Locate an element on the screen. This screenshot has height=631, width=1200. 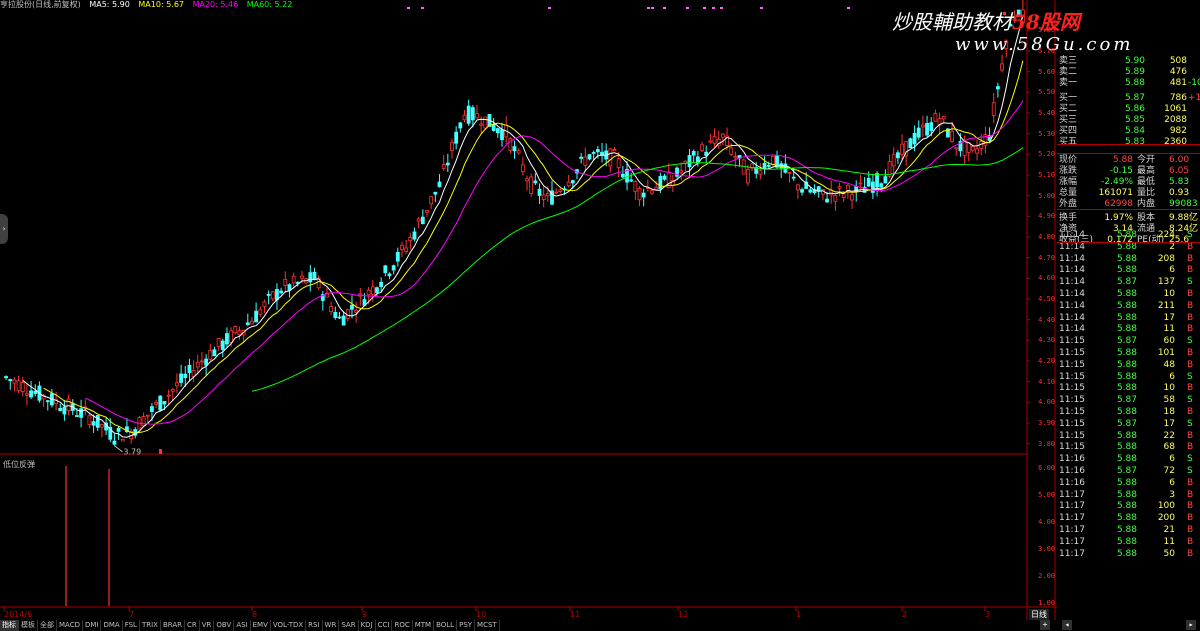
order-level-label: 卖三 is located at coordinates (1068, 61).